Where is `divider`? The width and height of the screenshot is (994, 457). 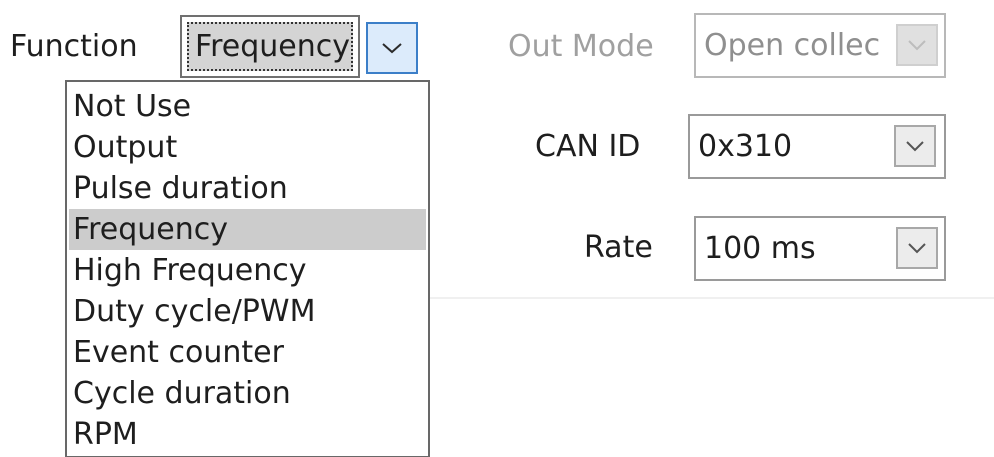
divider is located at coordinates (712, 298).